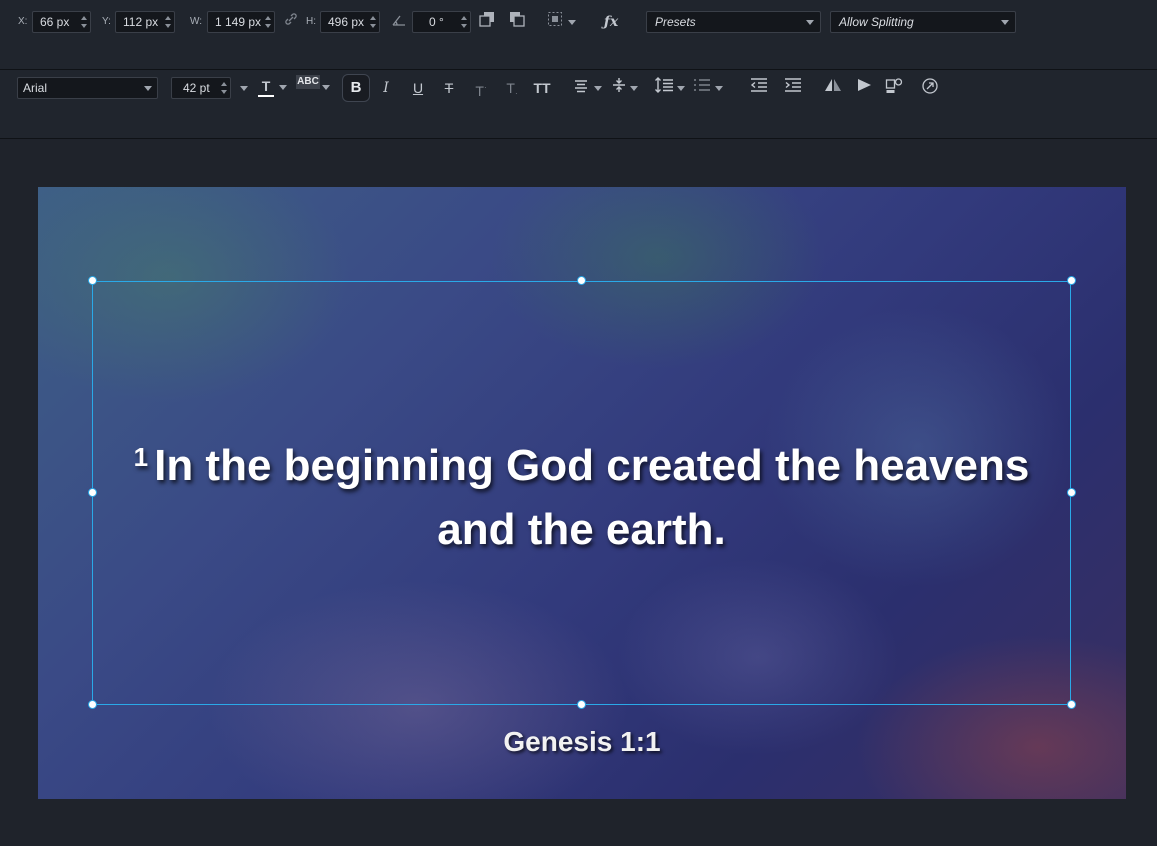 The image size is (1157, 846). Describe the element at coordinates (55, 22) in the screenshot. I see `x-position-value: 66 px` at that location.